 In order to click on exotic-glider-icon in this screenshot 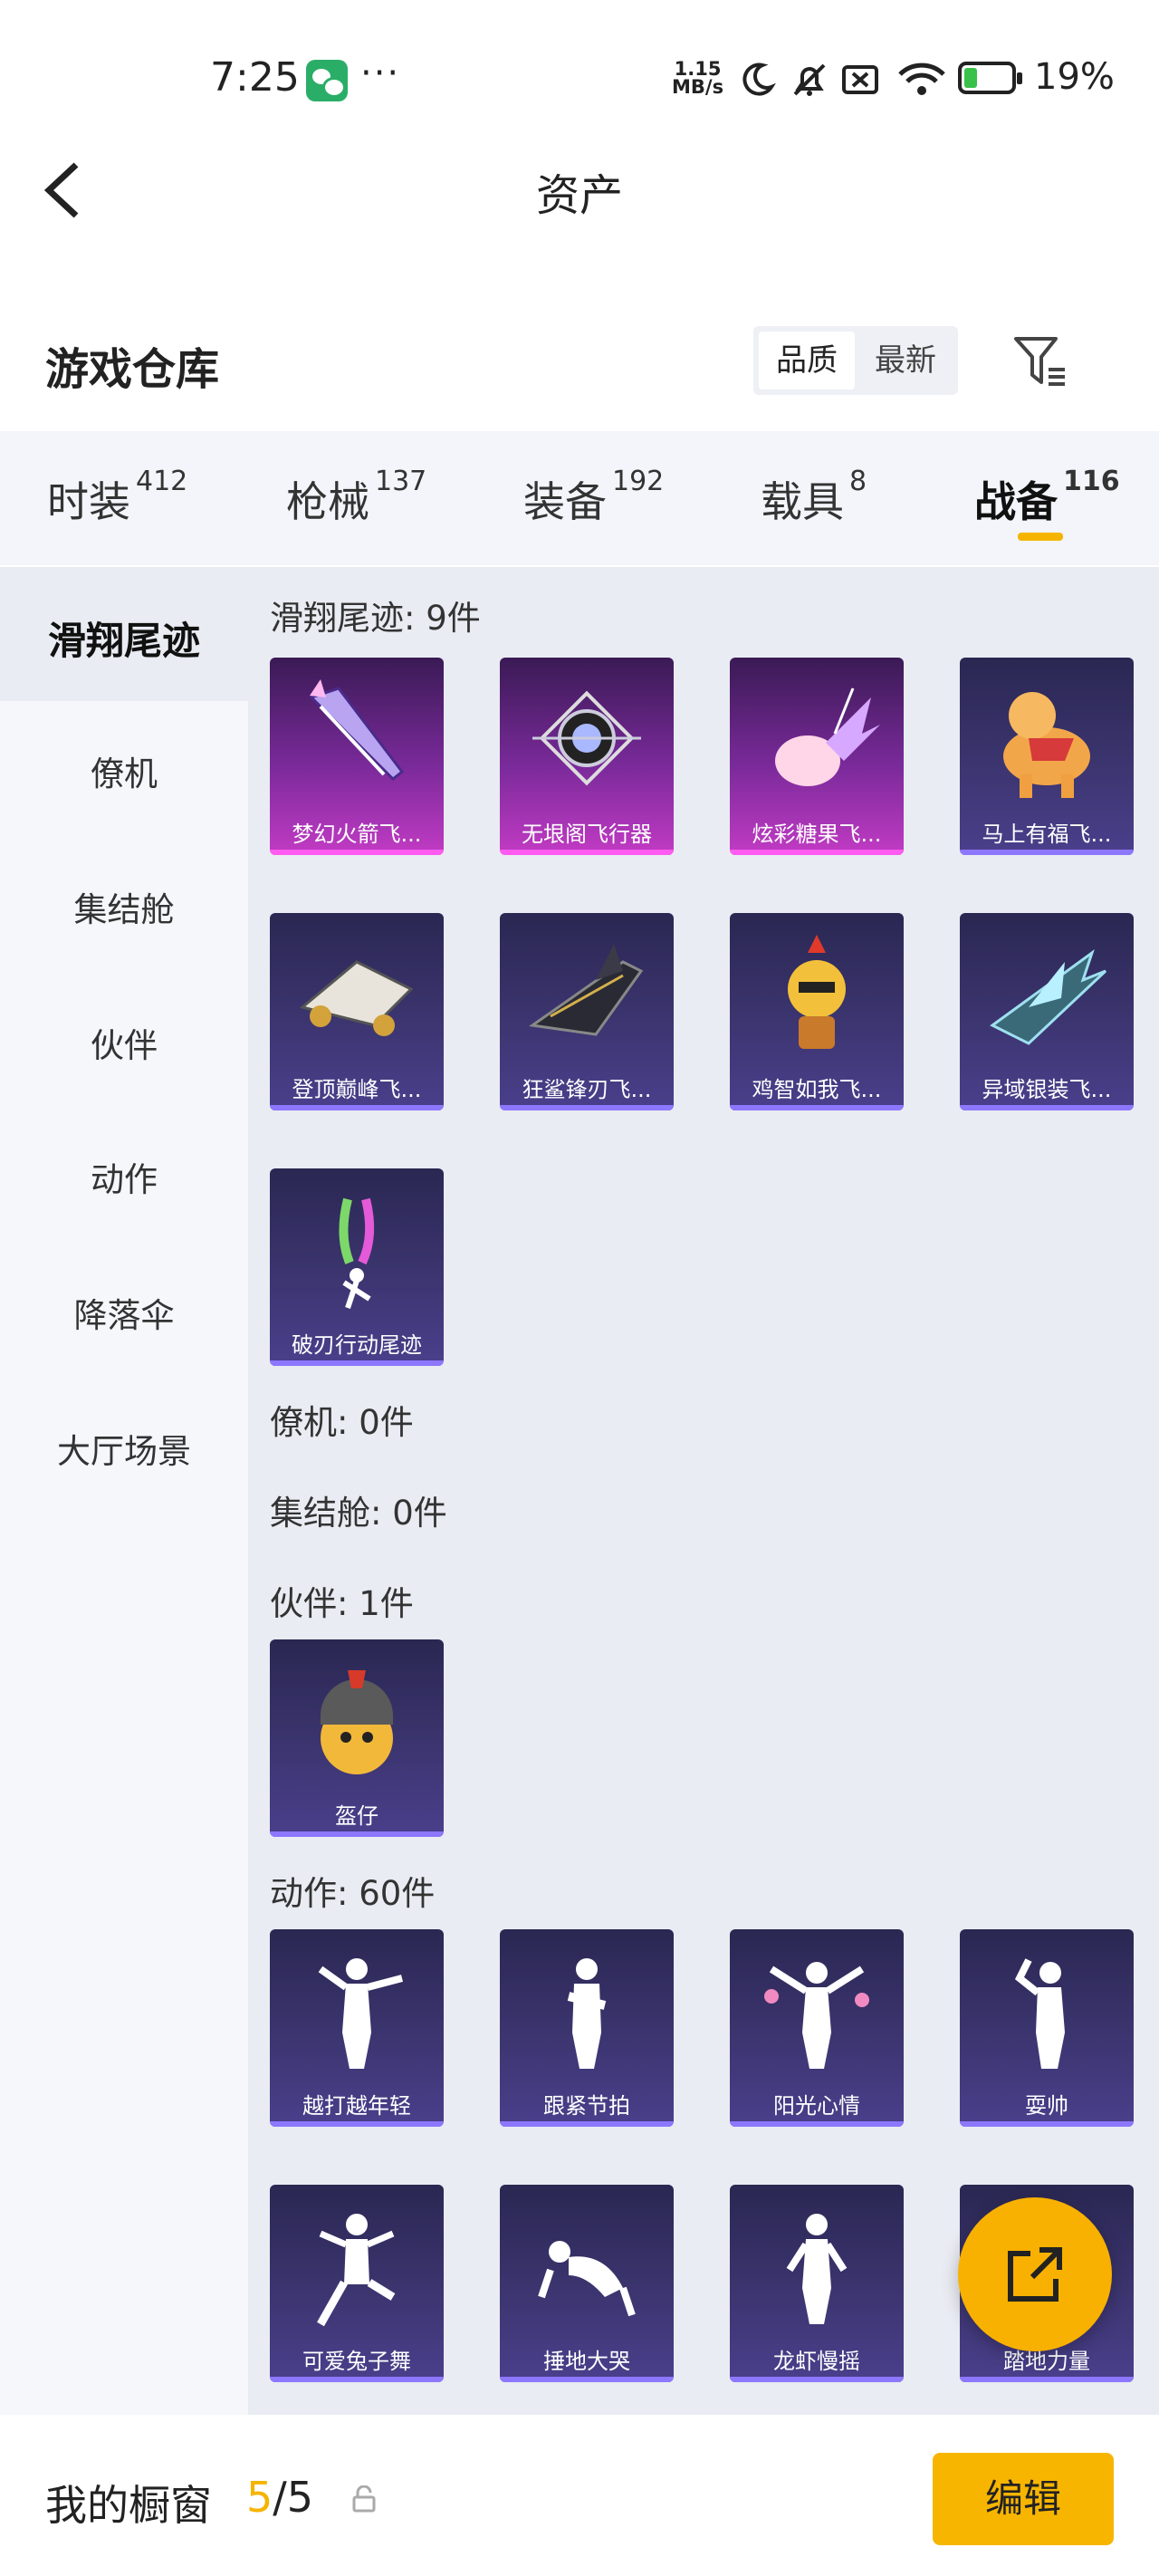, I will do `click(1049, 997)`.